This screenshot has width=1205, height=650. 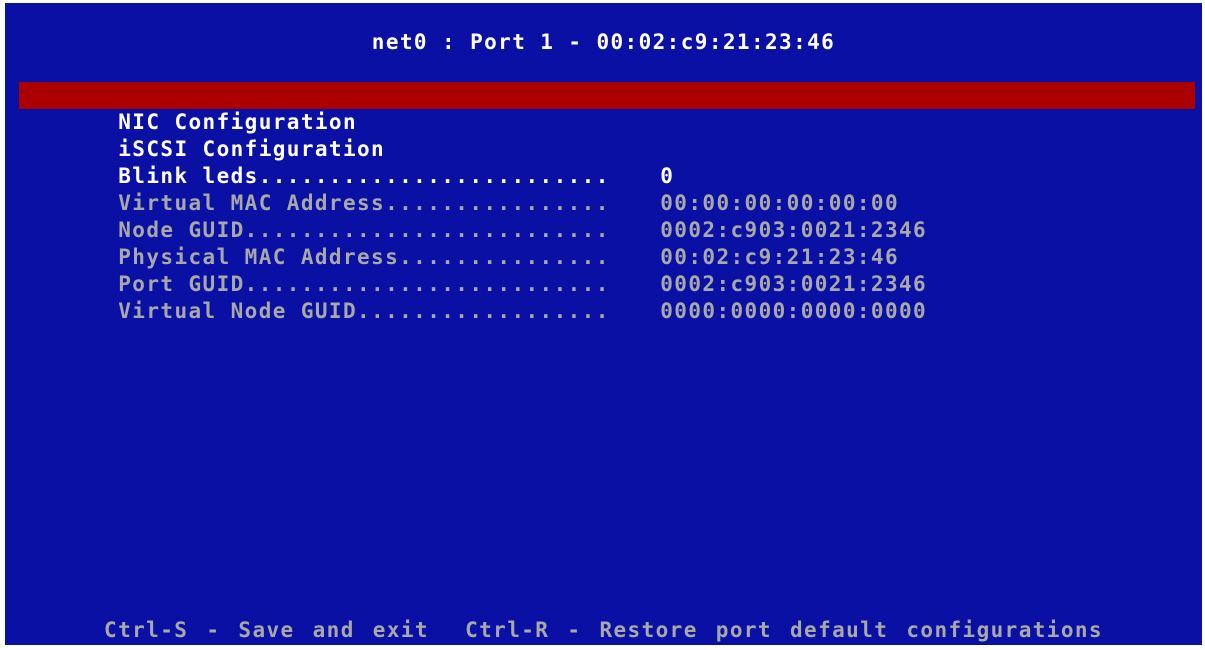 I want to click on menu-item-label: iSCSI Configuration, so click(x=252, y=149).